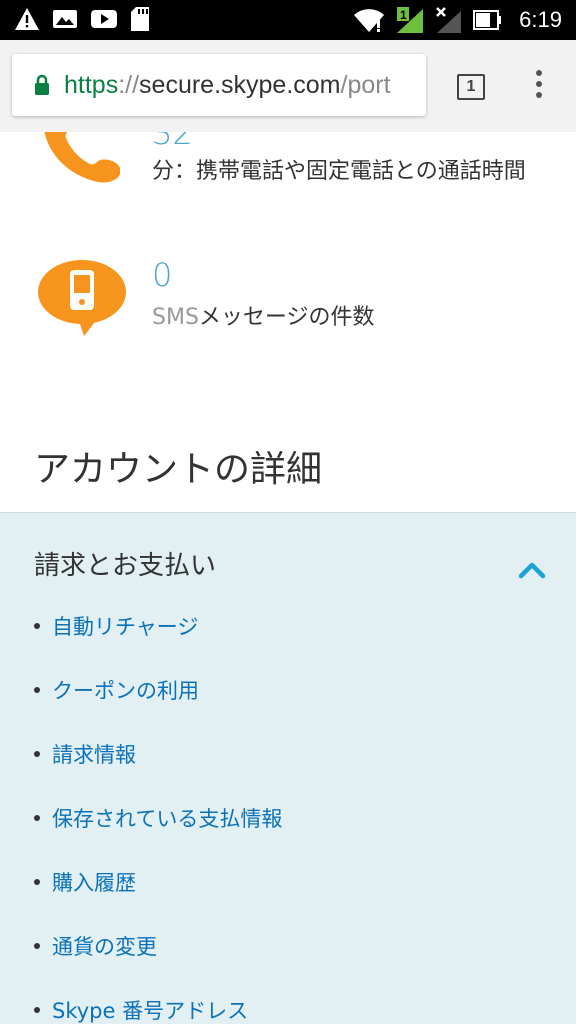 The height and width of the screenshot is (1024, 576). I want to click on status-bar: 1 6:19, so click(288, 20).